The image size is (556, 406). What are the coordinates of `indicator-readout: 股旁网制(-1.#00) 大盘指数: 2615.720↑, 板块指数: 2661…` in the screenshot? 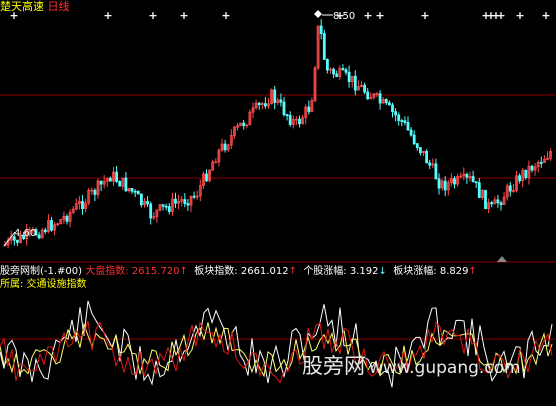 It's located at (238, 271).